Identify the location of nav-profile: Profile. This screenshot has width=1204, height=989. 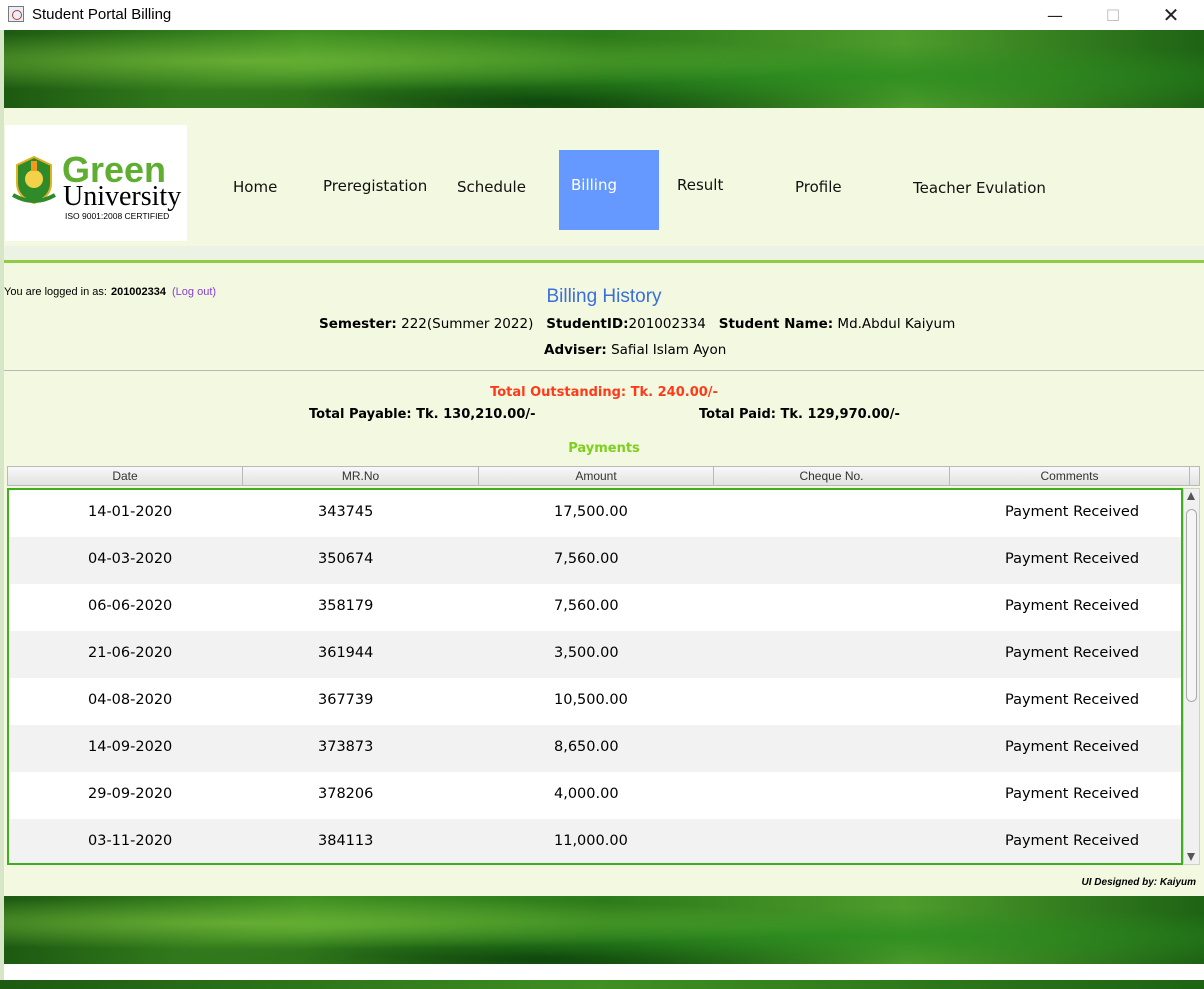
(818, 187).